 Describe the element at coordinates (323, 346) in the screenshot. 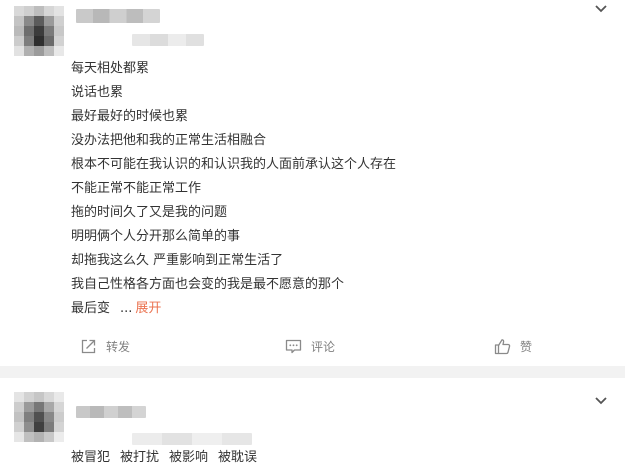

I see `comment-label: 评论` at that location.